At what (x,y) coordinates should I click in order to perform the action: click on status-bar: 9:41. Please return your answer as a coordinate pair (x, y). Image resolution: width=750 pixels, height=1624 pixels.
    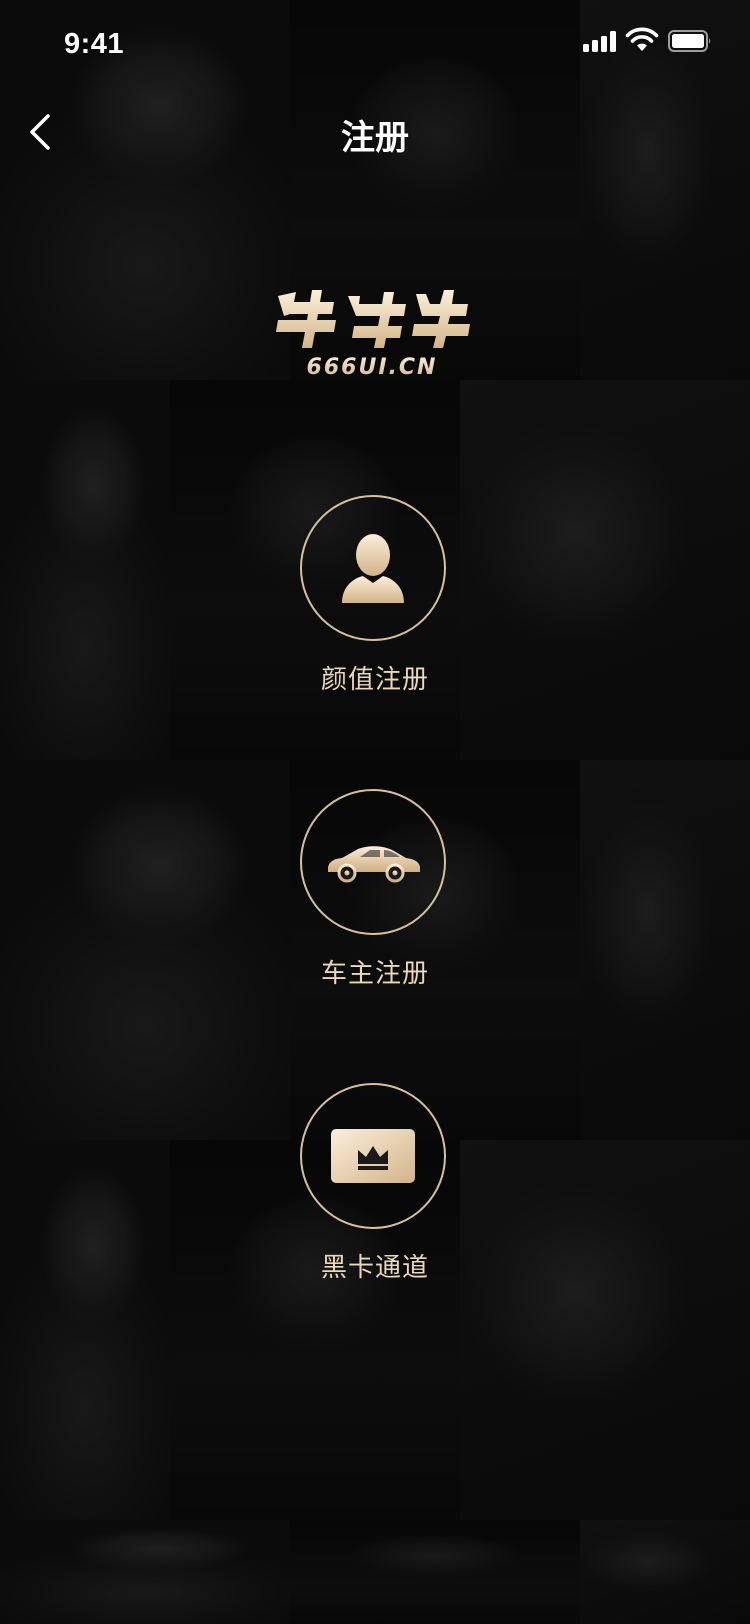
    Looking at the image, I should click on (375, 44).